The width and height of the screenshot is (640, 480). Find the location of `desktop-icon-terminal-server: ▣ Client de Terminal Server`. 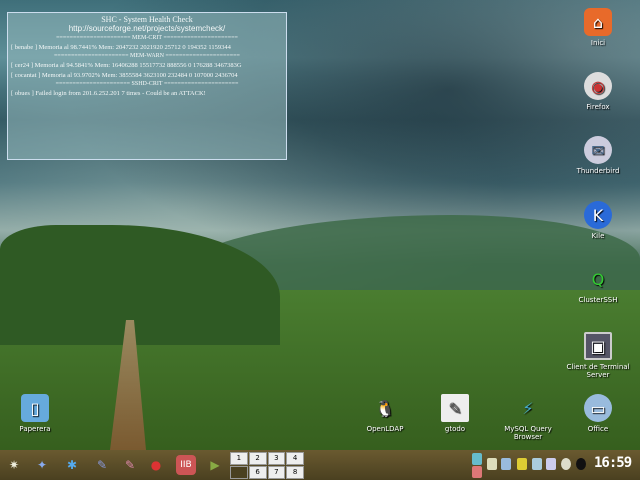

desktop-icon-terminal-server: ▣ Client de Terminal Server is located at coordinates (598, 355).